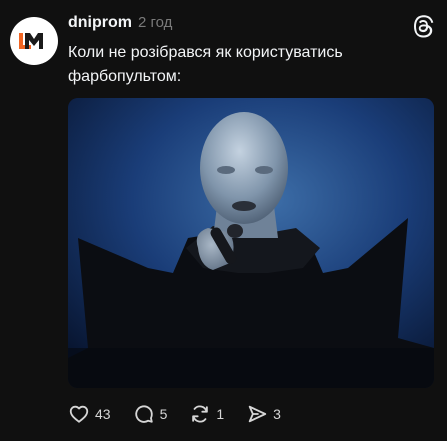  I want to click on username: dniprom, so click(100, 23).